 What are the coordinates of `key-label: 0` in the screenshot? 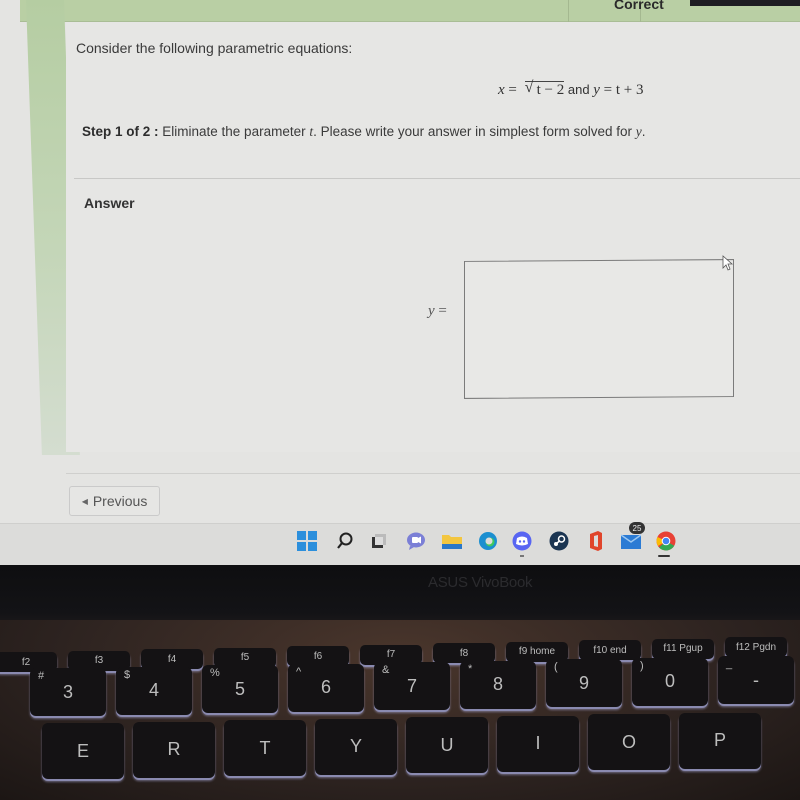 It's located at (669, 681).